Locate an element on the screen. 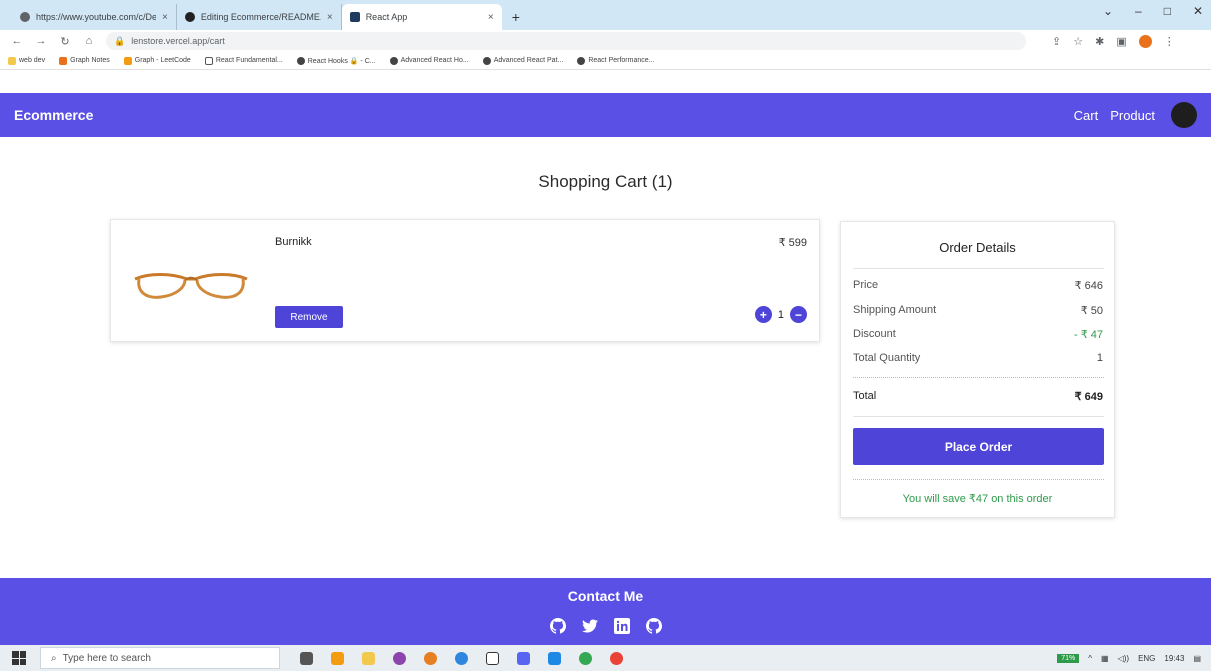 This screenshot has width=1211, height=671. discord-icon is located at coordinates (523, 658).